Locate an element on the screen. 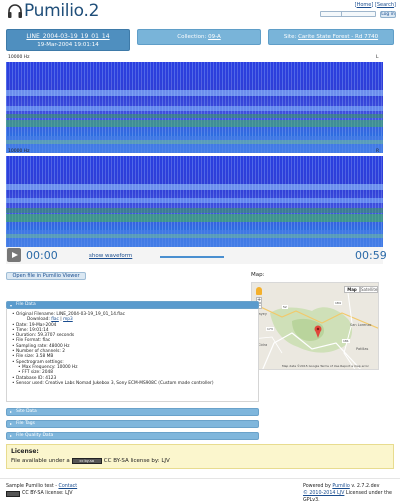  file-name-link: LINE_2004-03-19_19_01_14 is located at coordinates (68, 36).